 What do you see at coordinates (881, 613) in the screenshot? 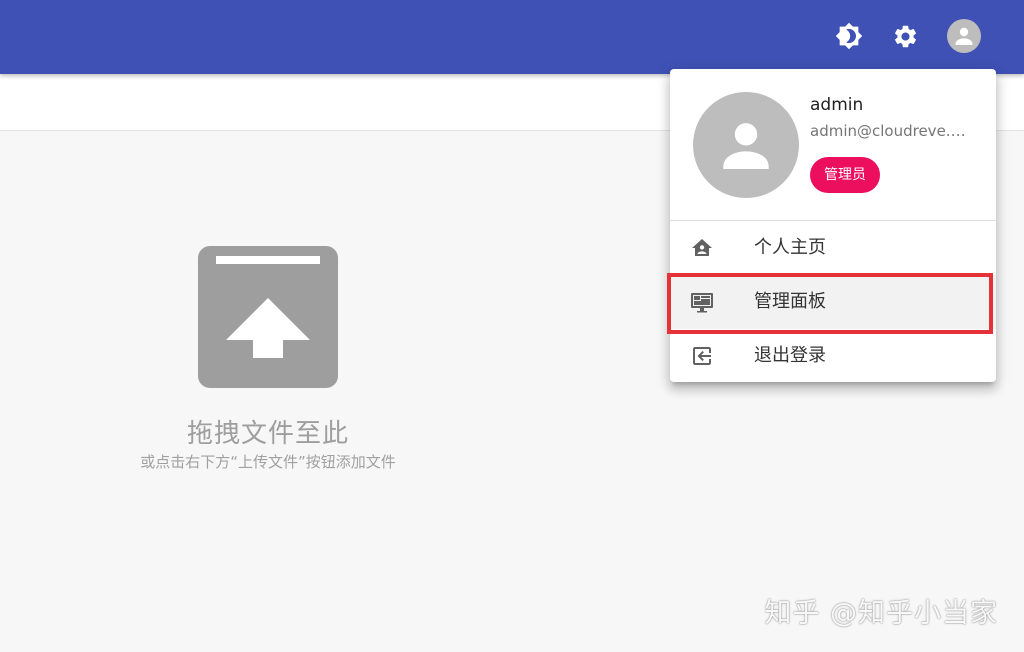
I see `watermark: 知乎 @知乎小当家` at bounding box center [881, 613].